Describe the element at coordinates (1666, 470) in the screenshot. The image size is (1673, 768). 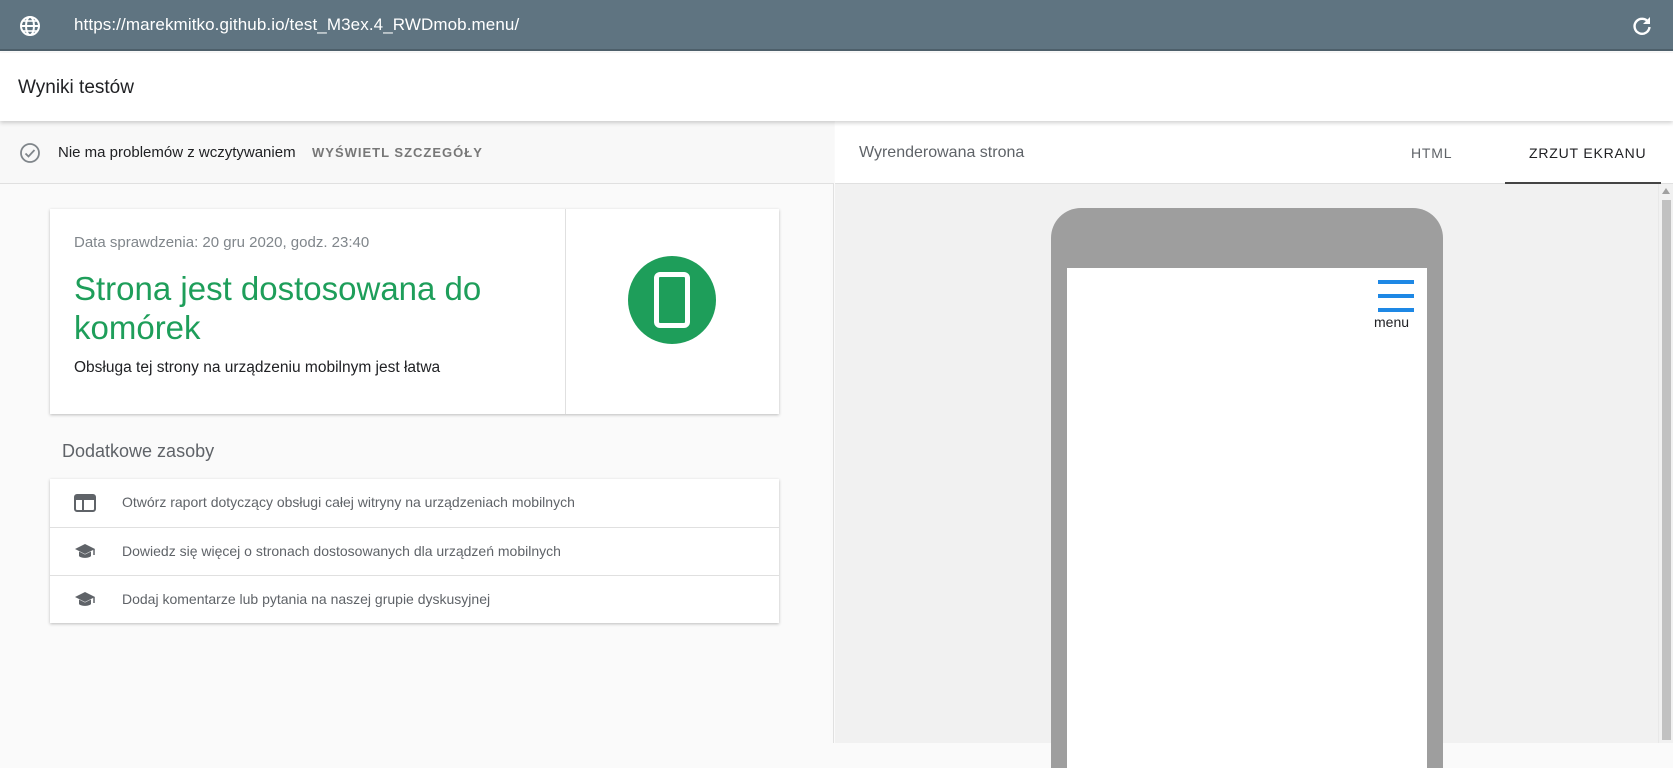
I see `scrollbar-thumb` at that location.